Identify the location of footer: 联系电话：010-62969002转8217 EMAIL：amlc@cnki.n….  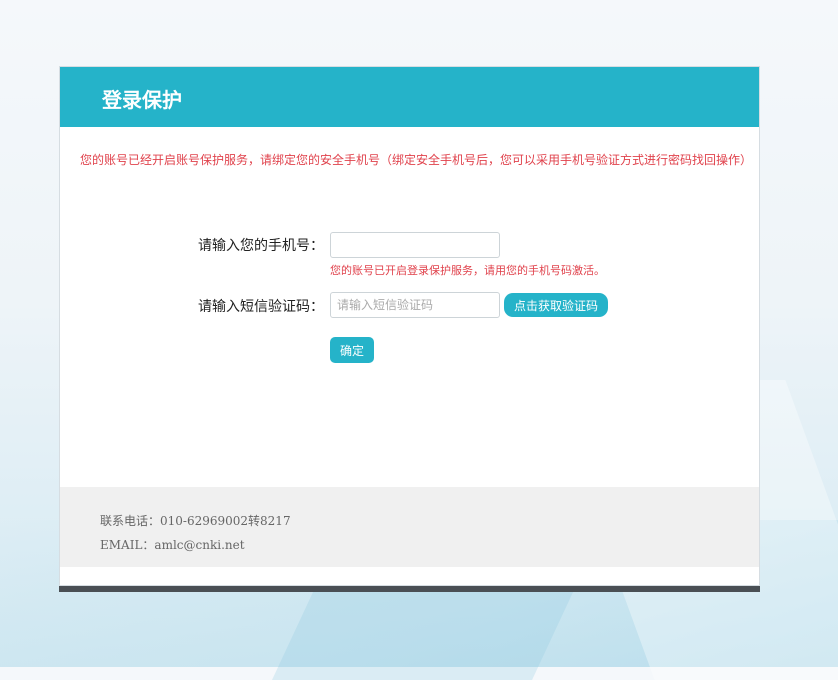
(409, 527).